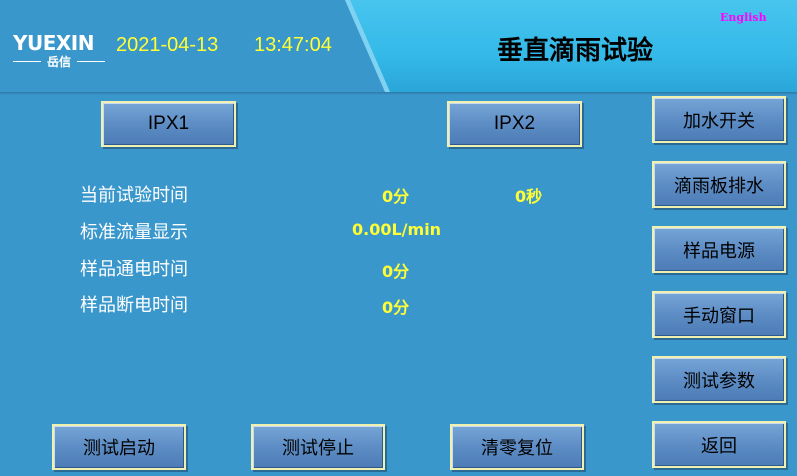 The image size is (797, 476). Describe the element at coordinates (27, 61) in the screenshot. I see `logo-rule-left` at that location.